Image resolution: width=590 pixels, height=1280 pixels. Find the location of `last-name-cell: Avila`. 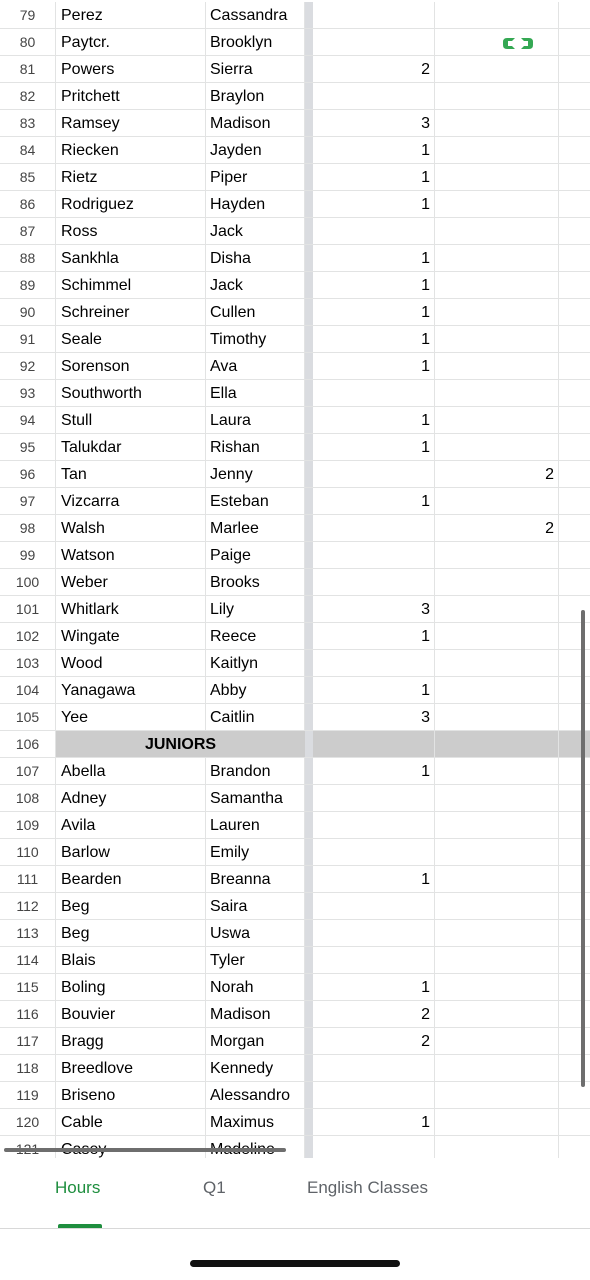

last-name-cell: Avila is located at coordinates (131, 825).